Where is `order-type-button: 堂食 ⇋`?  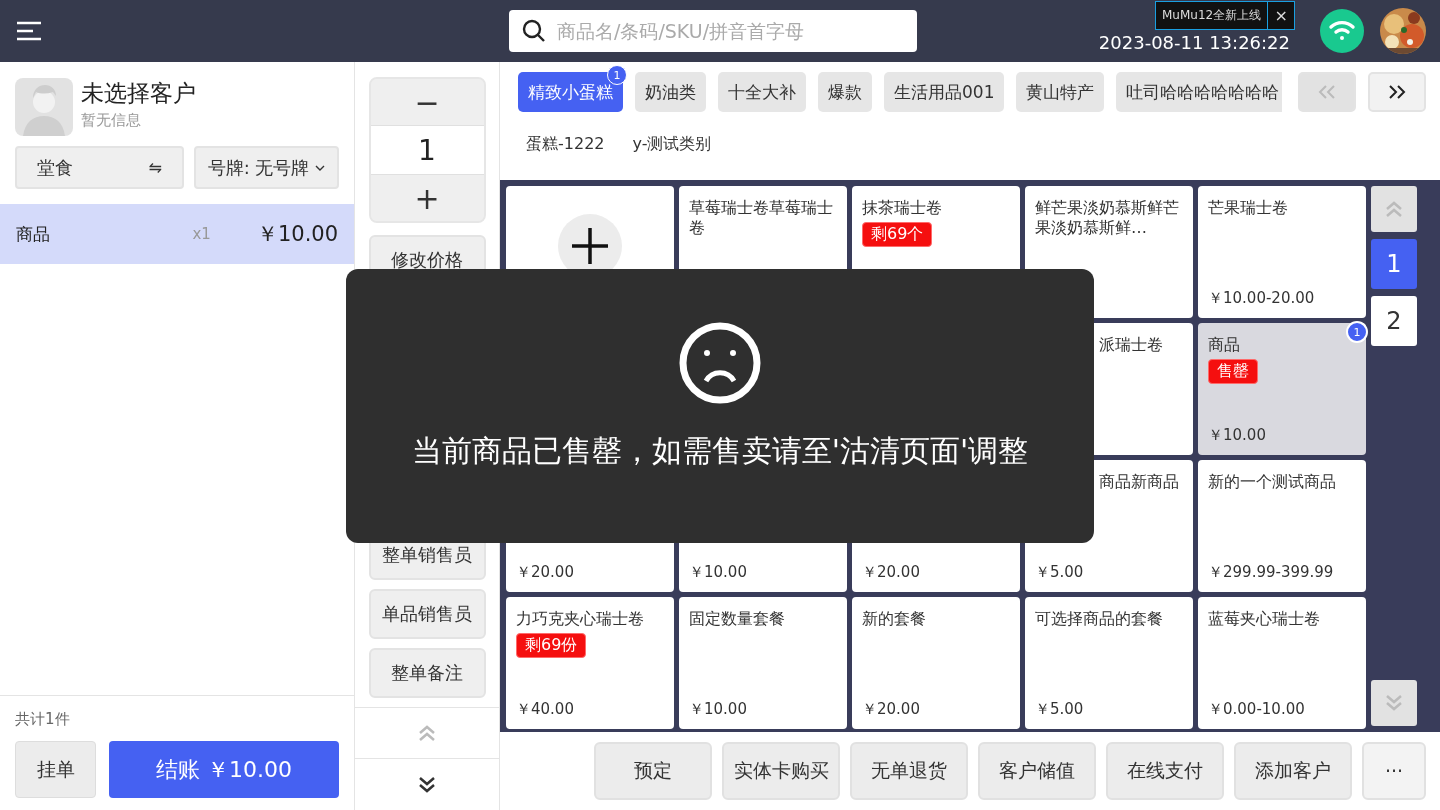 order-type-button: 堂食 ⇋ is located at coordinates (99, 167).